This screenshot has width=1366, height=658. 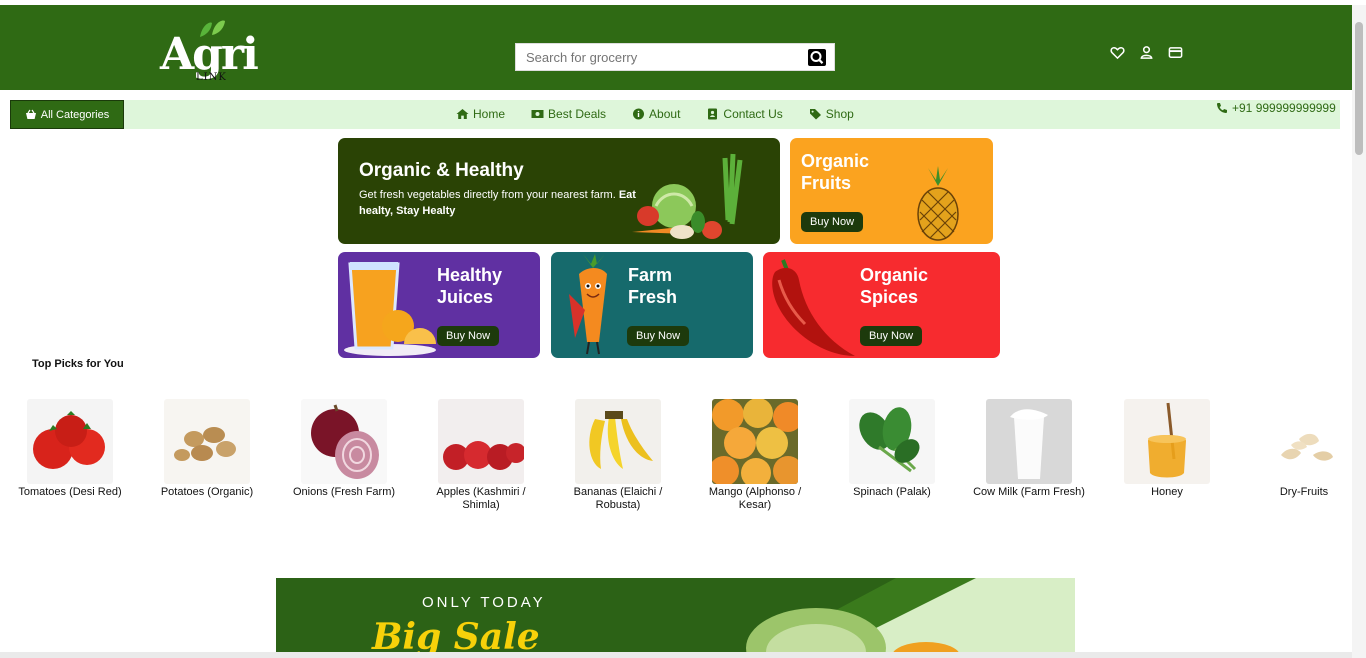 What do you see at coordinates (489, 114) in the screenshot?
I see `nav-home-label: Home` at bounding box center [489, 114].